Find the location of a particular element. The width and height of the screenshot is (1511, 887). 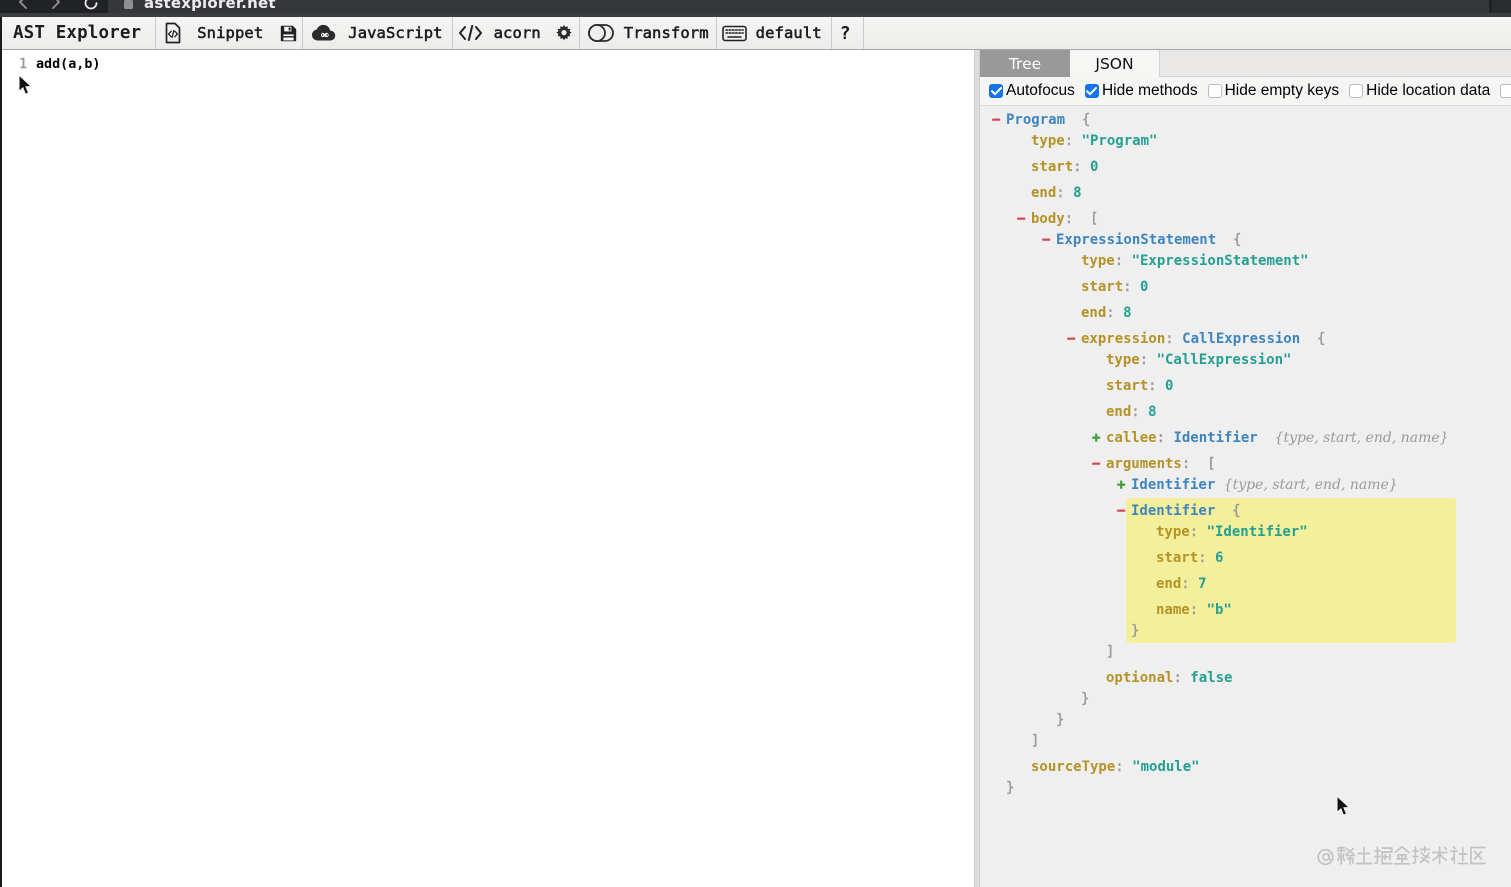

tree-line: − arguments: [ is located at coordinates (1231, 464).